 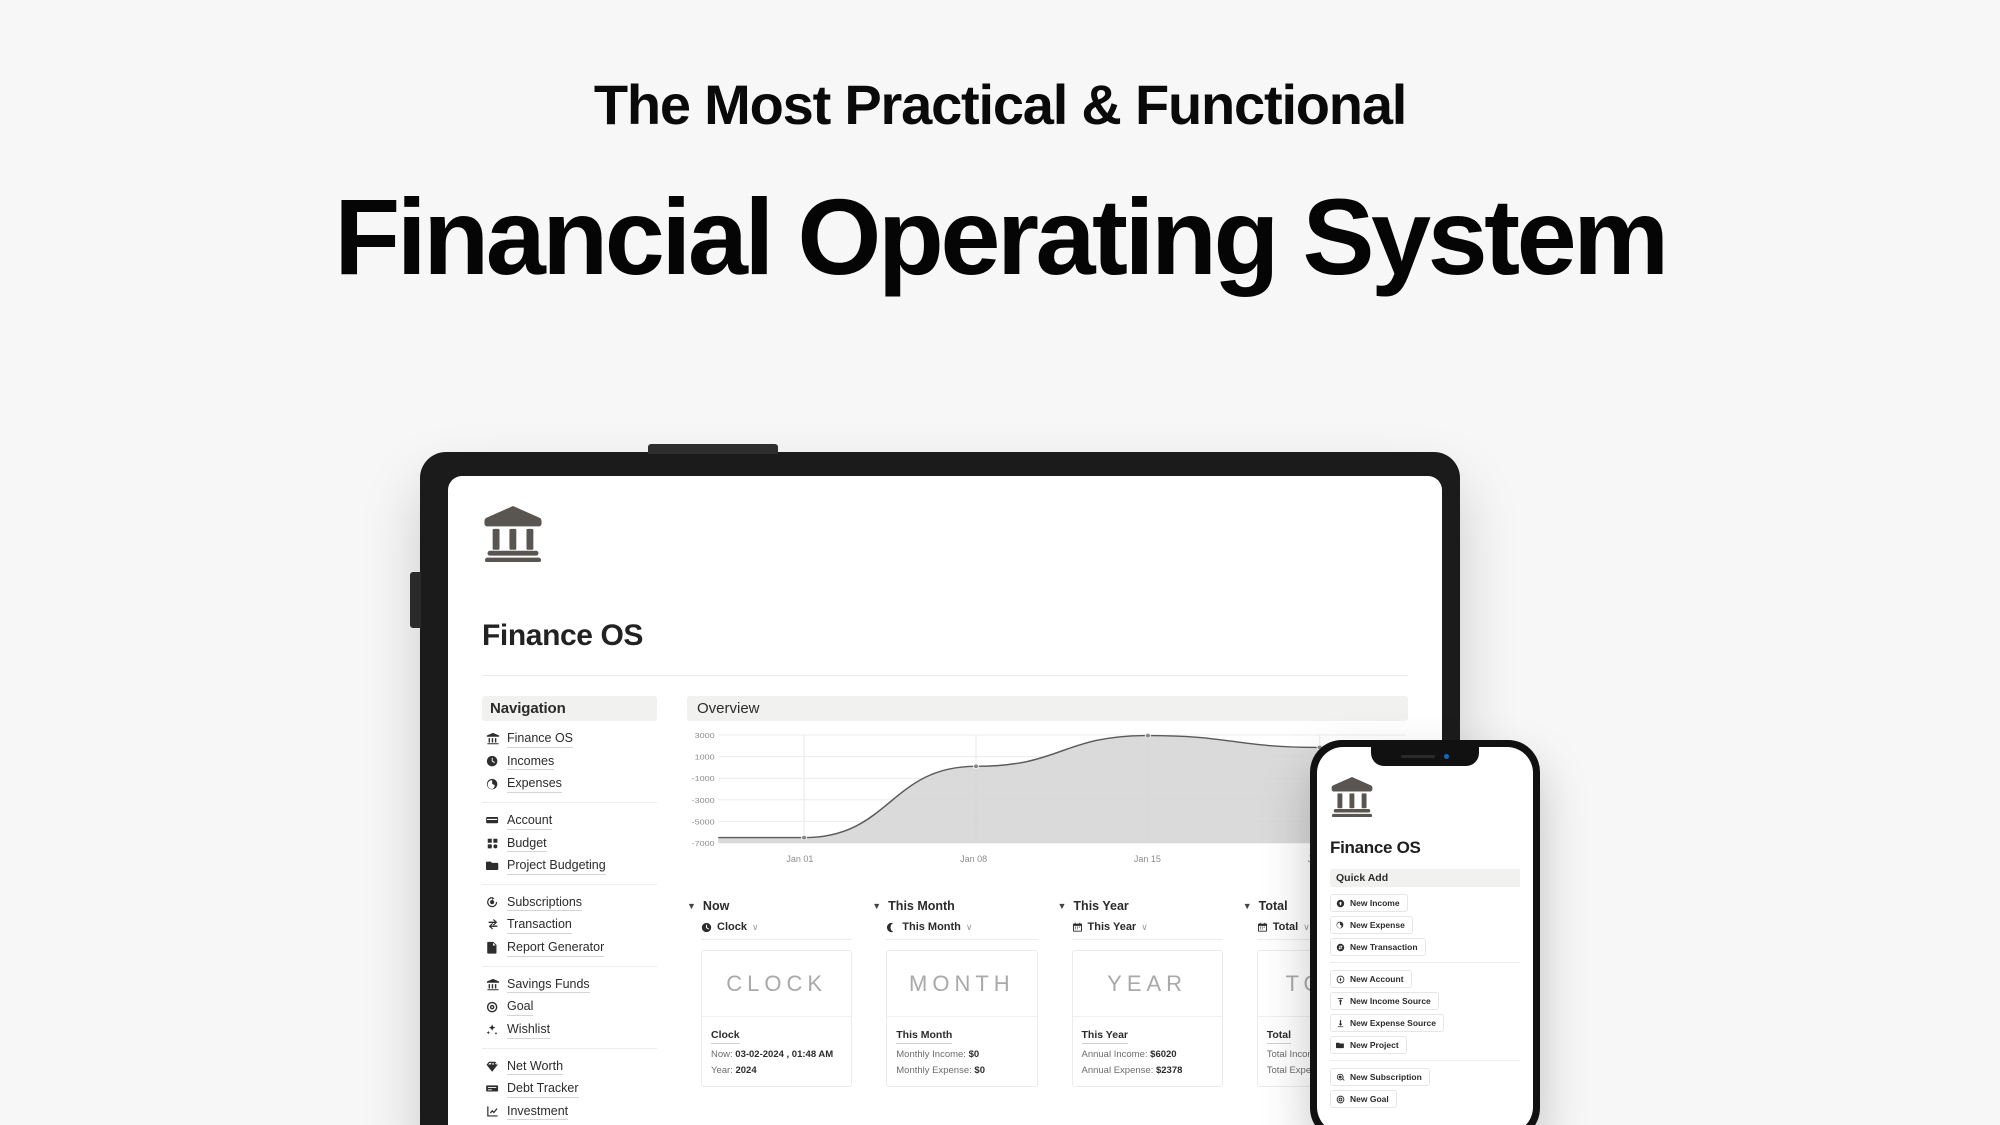 What do you see at coordinates (1147, 984) in the screenshot?
I see `card-banner-text: YEAR` at bounding box center [1147, 984].